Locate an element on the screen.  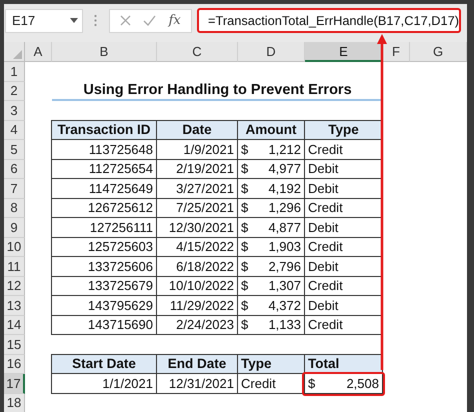
table-header: Transaction ID is located at coordinates (104, 130).